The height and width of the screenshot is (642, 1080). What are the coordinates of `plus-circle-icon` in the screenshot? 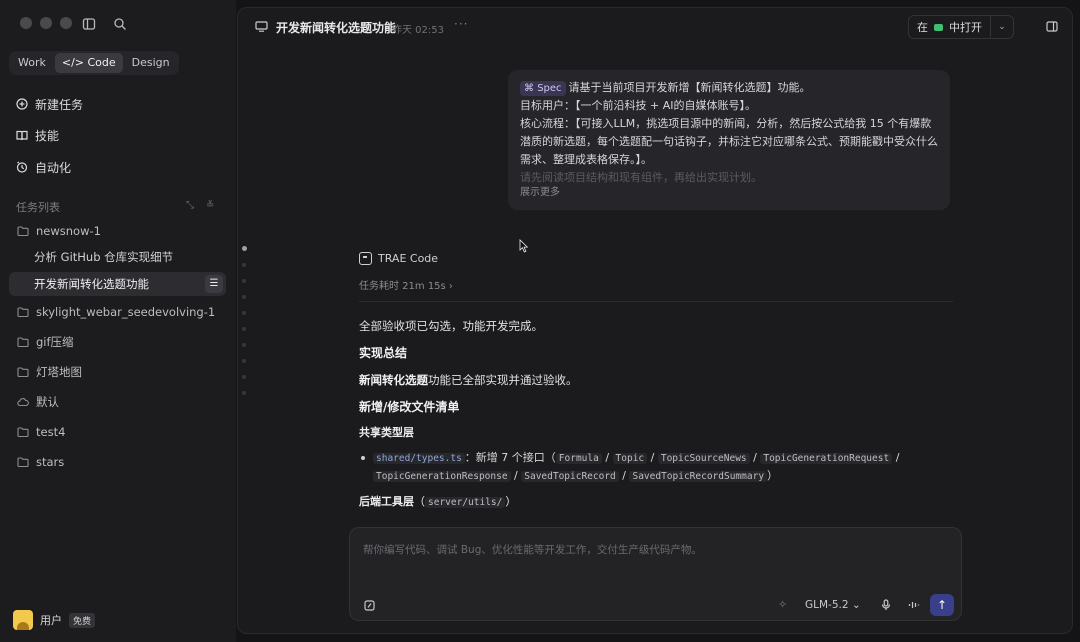 It's located at (22, 104).